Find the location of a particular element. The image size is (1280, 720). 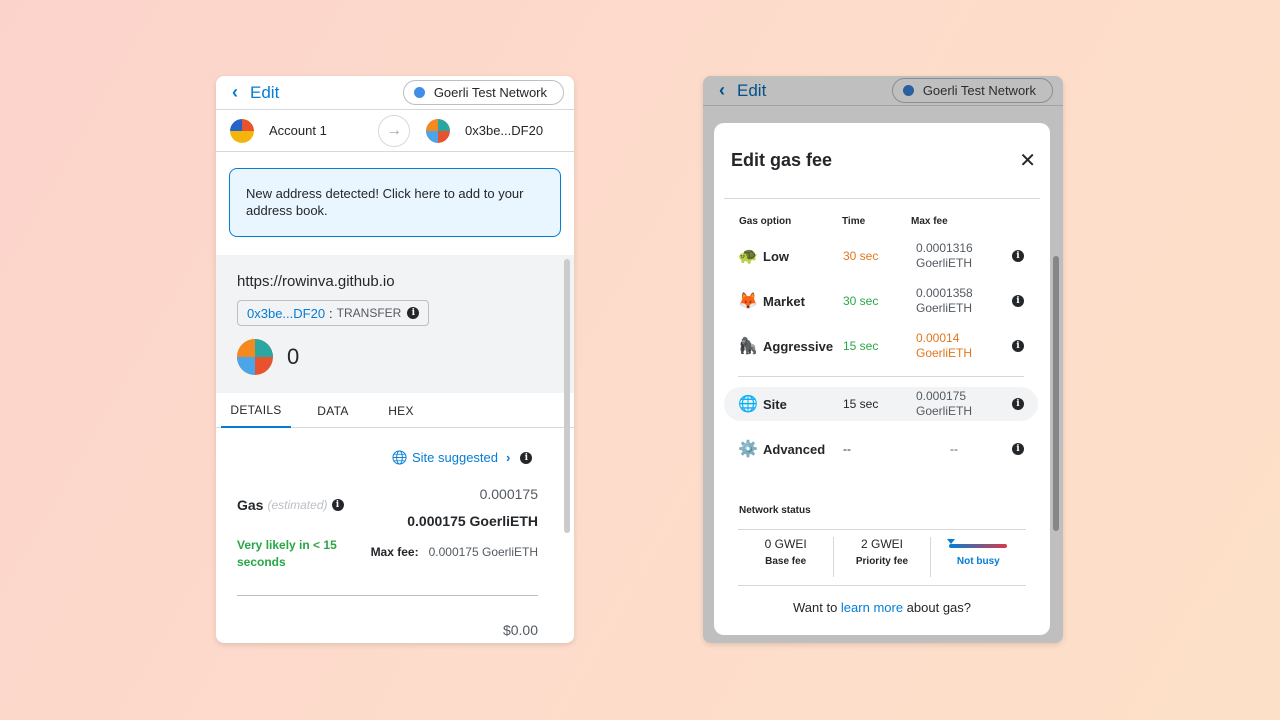

option-fee: 0.0001358 GoerliETH is located at coordinates (944, 300).